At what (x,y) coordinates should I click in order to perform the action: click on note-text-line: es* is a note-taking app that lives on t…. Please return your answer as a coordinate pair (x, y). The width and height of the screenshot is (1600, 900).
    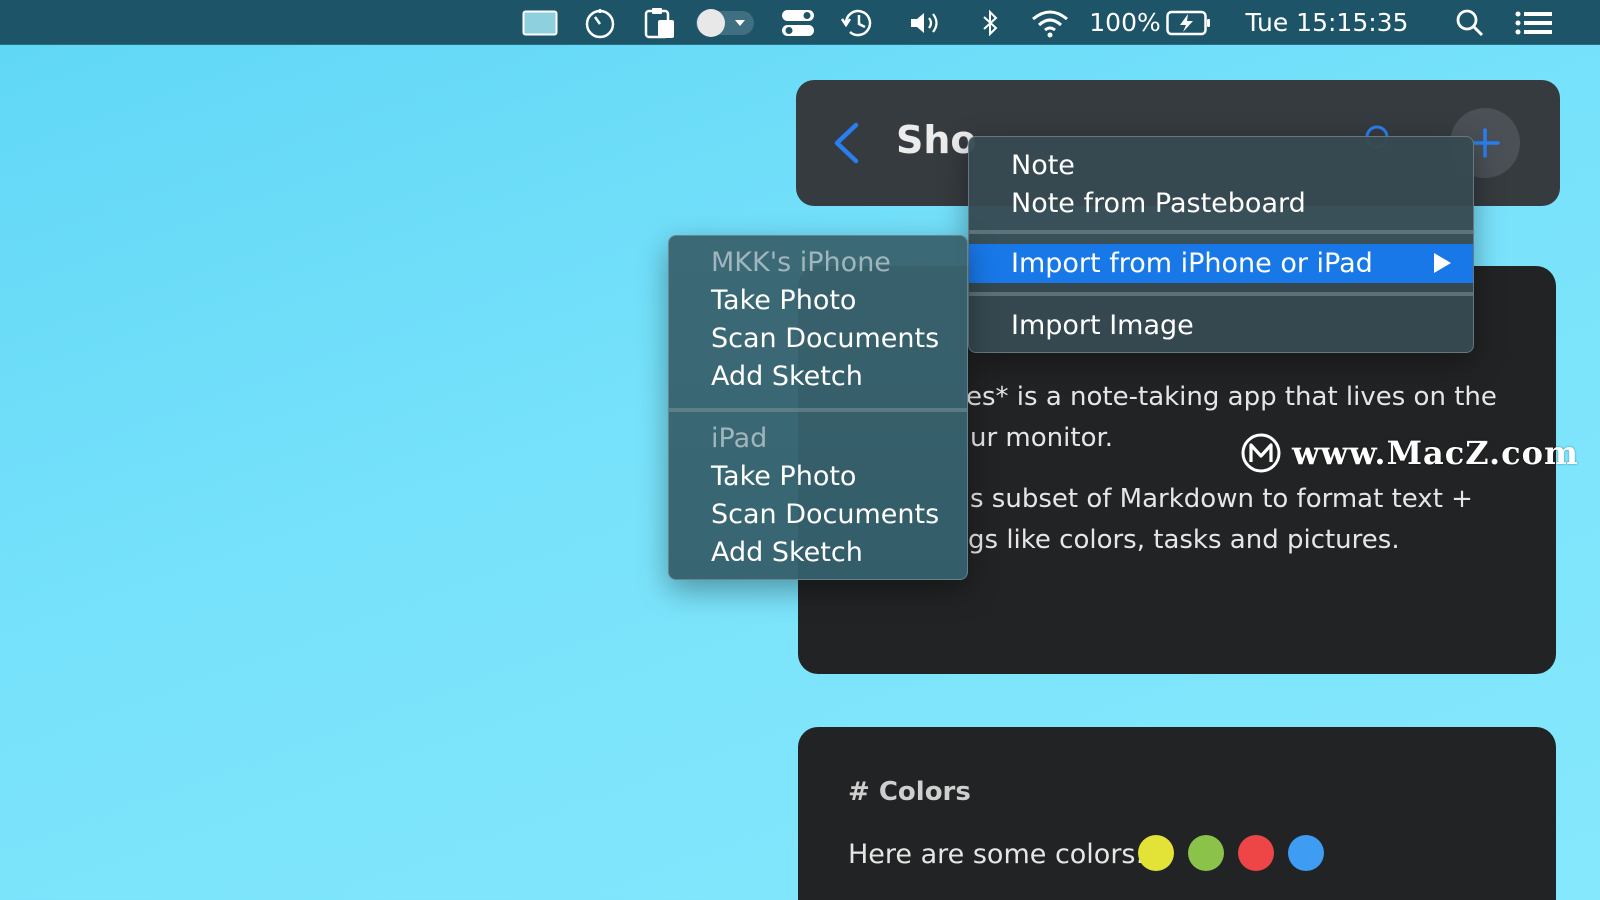
    Looking at the image, I should click on (1231, 397).